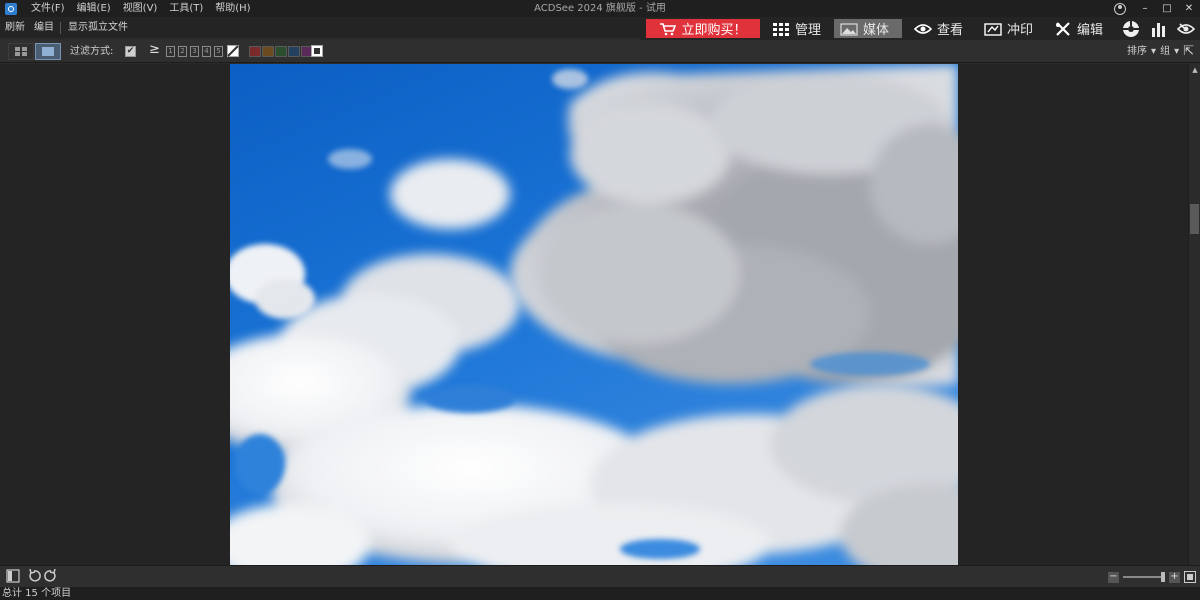 The image size is (1200, 600). Describe the element at coordinates (1145, 8) in the screenshot. I see `minimize-button: –` at that location.